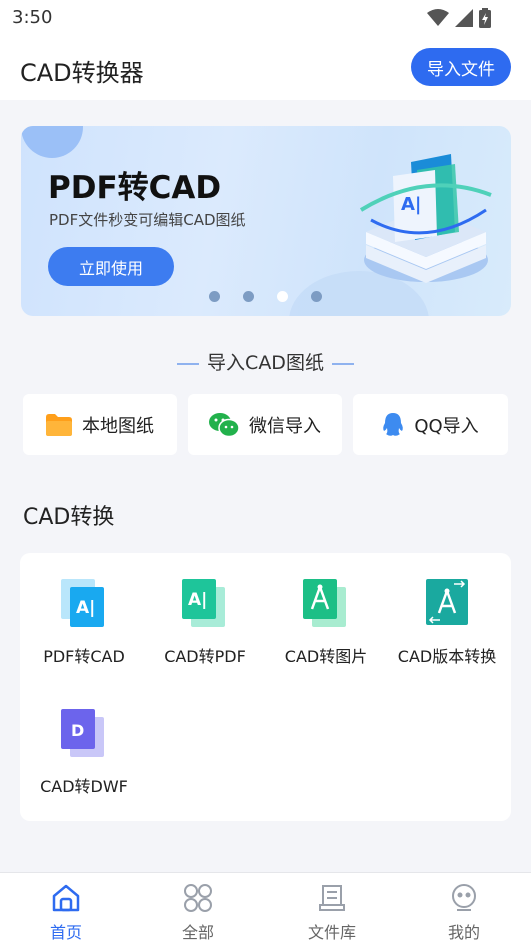 This screenshot has width=531, height=944. I want to click on import-wechat-card: 微信导入, so click(265, 424).